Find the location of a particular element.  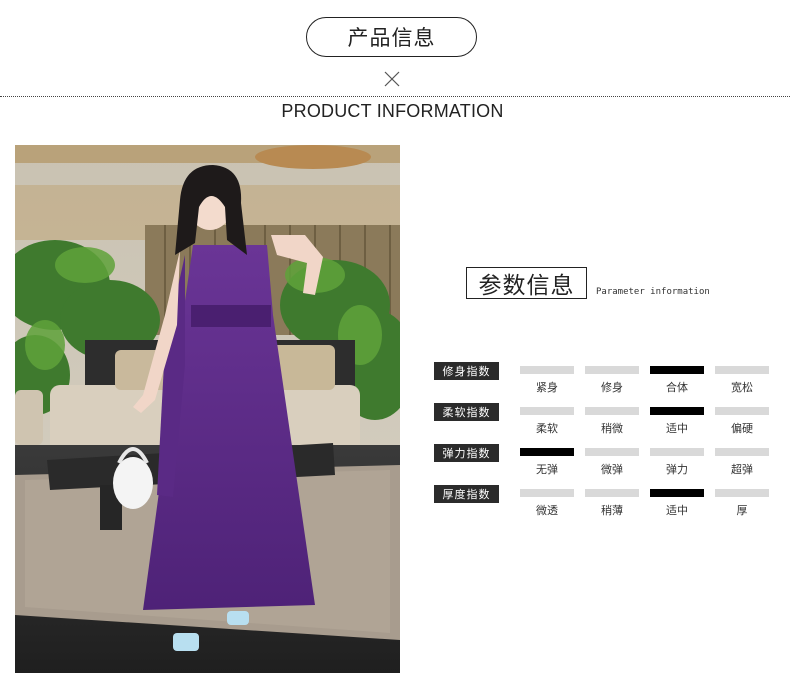

param-row-label: 柔软指数 is located at coordinates (466, 412).